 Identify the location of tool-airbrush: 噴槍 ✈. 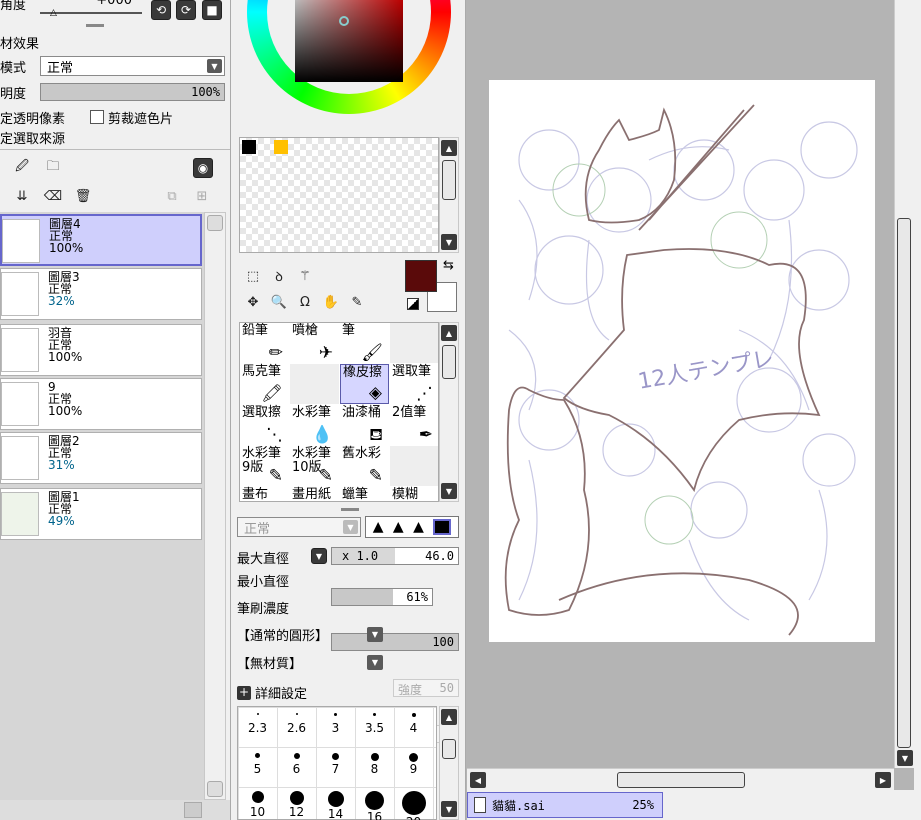
(314, 343).